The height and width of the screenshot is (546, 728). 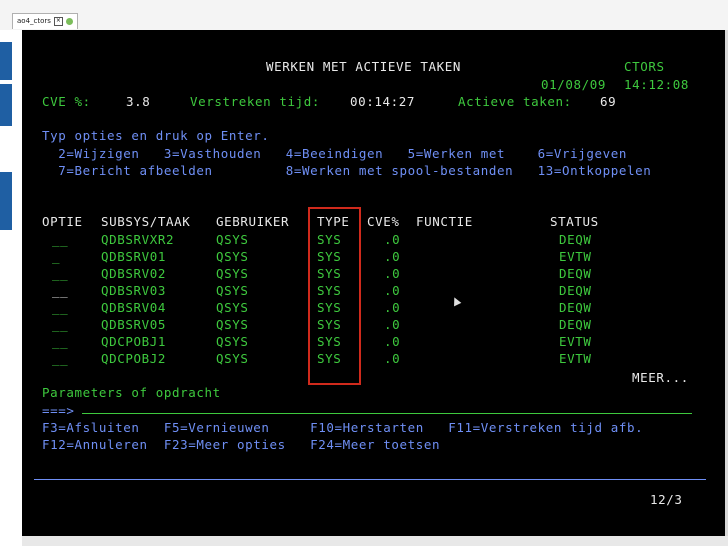 I want to click on cve-label: CVE %:, so click(x=66, y=101).